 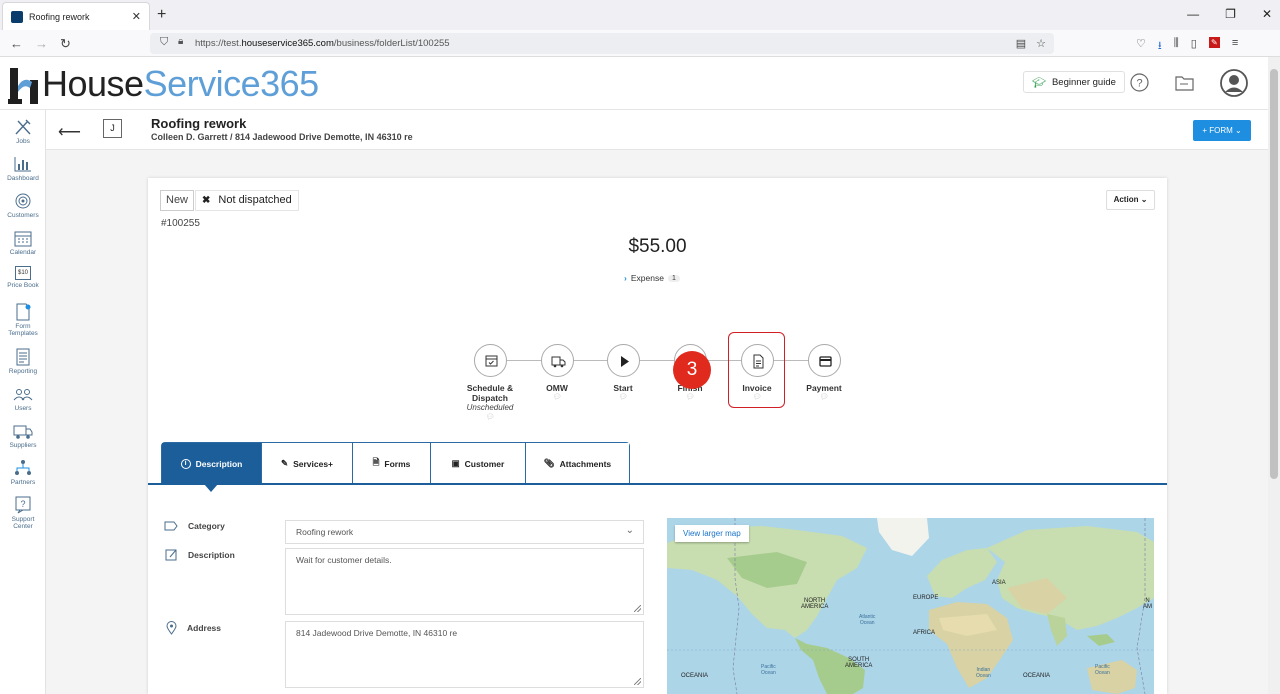 What do you see at coordinates (1222, 130) in the screenshot?
I see `add-form-button: + FORM ⌄` at bounding box center [1222, 130].